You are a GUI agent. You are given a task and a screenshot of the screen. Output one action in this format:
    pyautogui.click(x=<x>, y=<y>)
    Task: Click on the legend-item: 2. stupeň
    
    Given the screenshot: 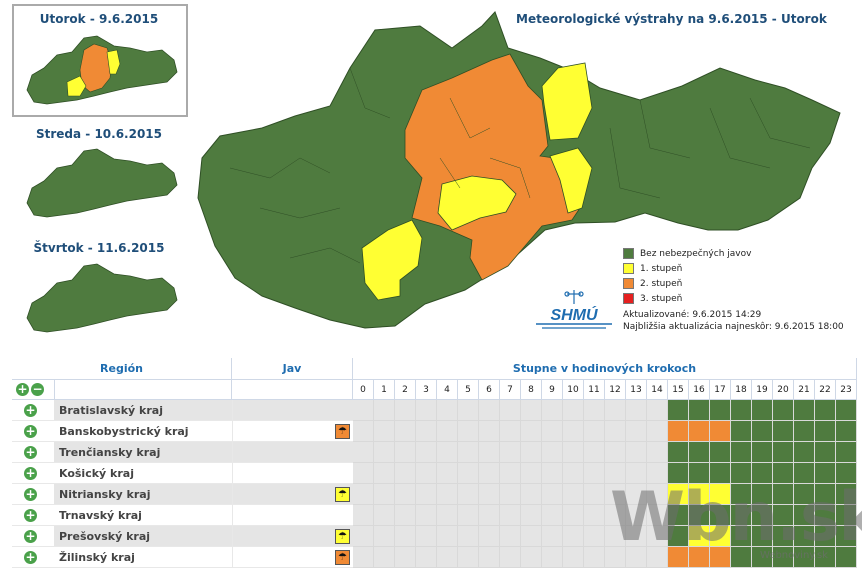 What is the action you would take?
    pyautogui.click(x=687, y=283)
    